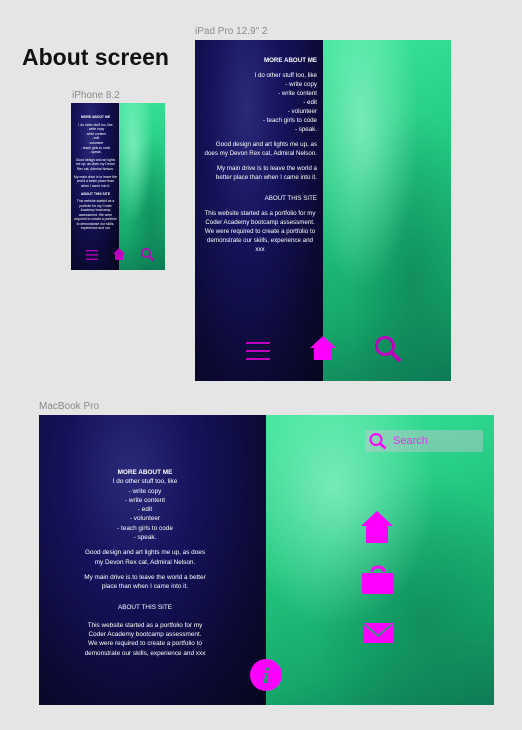  Describe the element at coordinates (145, 537) in the screenshot. I see `macbook-list-item: - speak.` at that location.